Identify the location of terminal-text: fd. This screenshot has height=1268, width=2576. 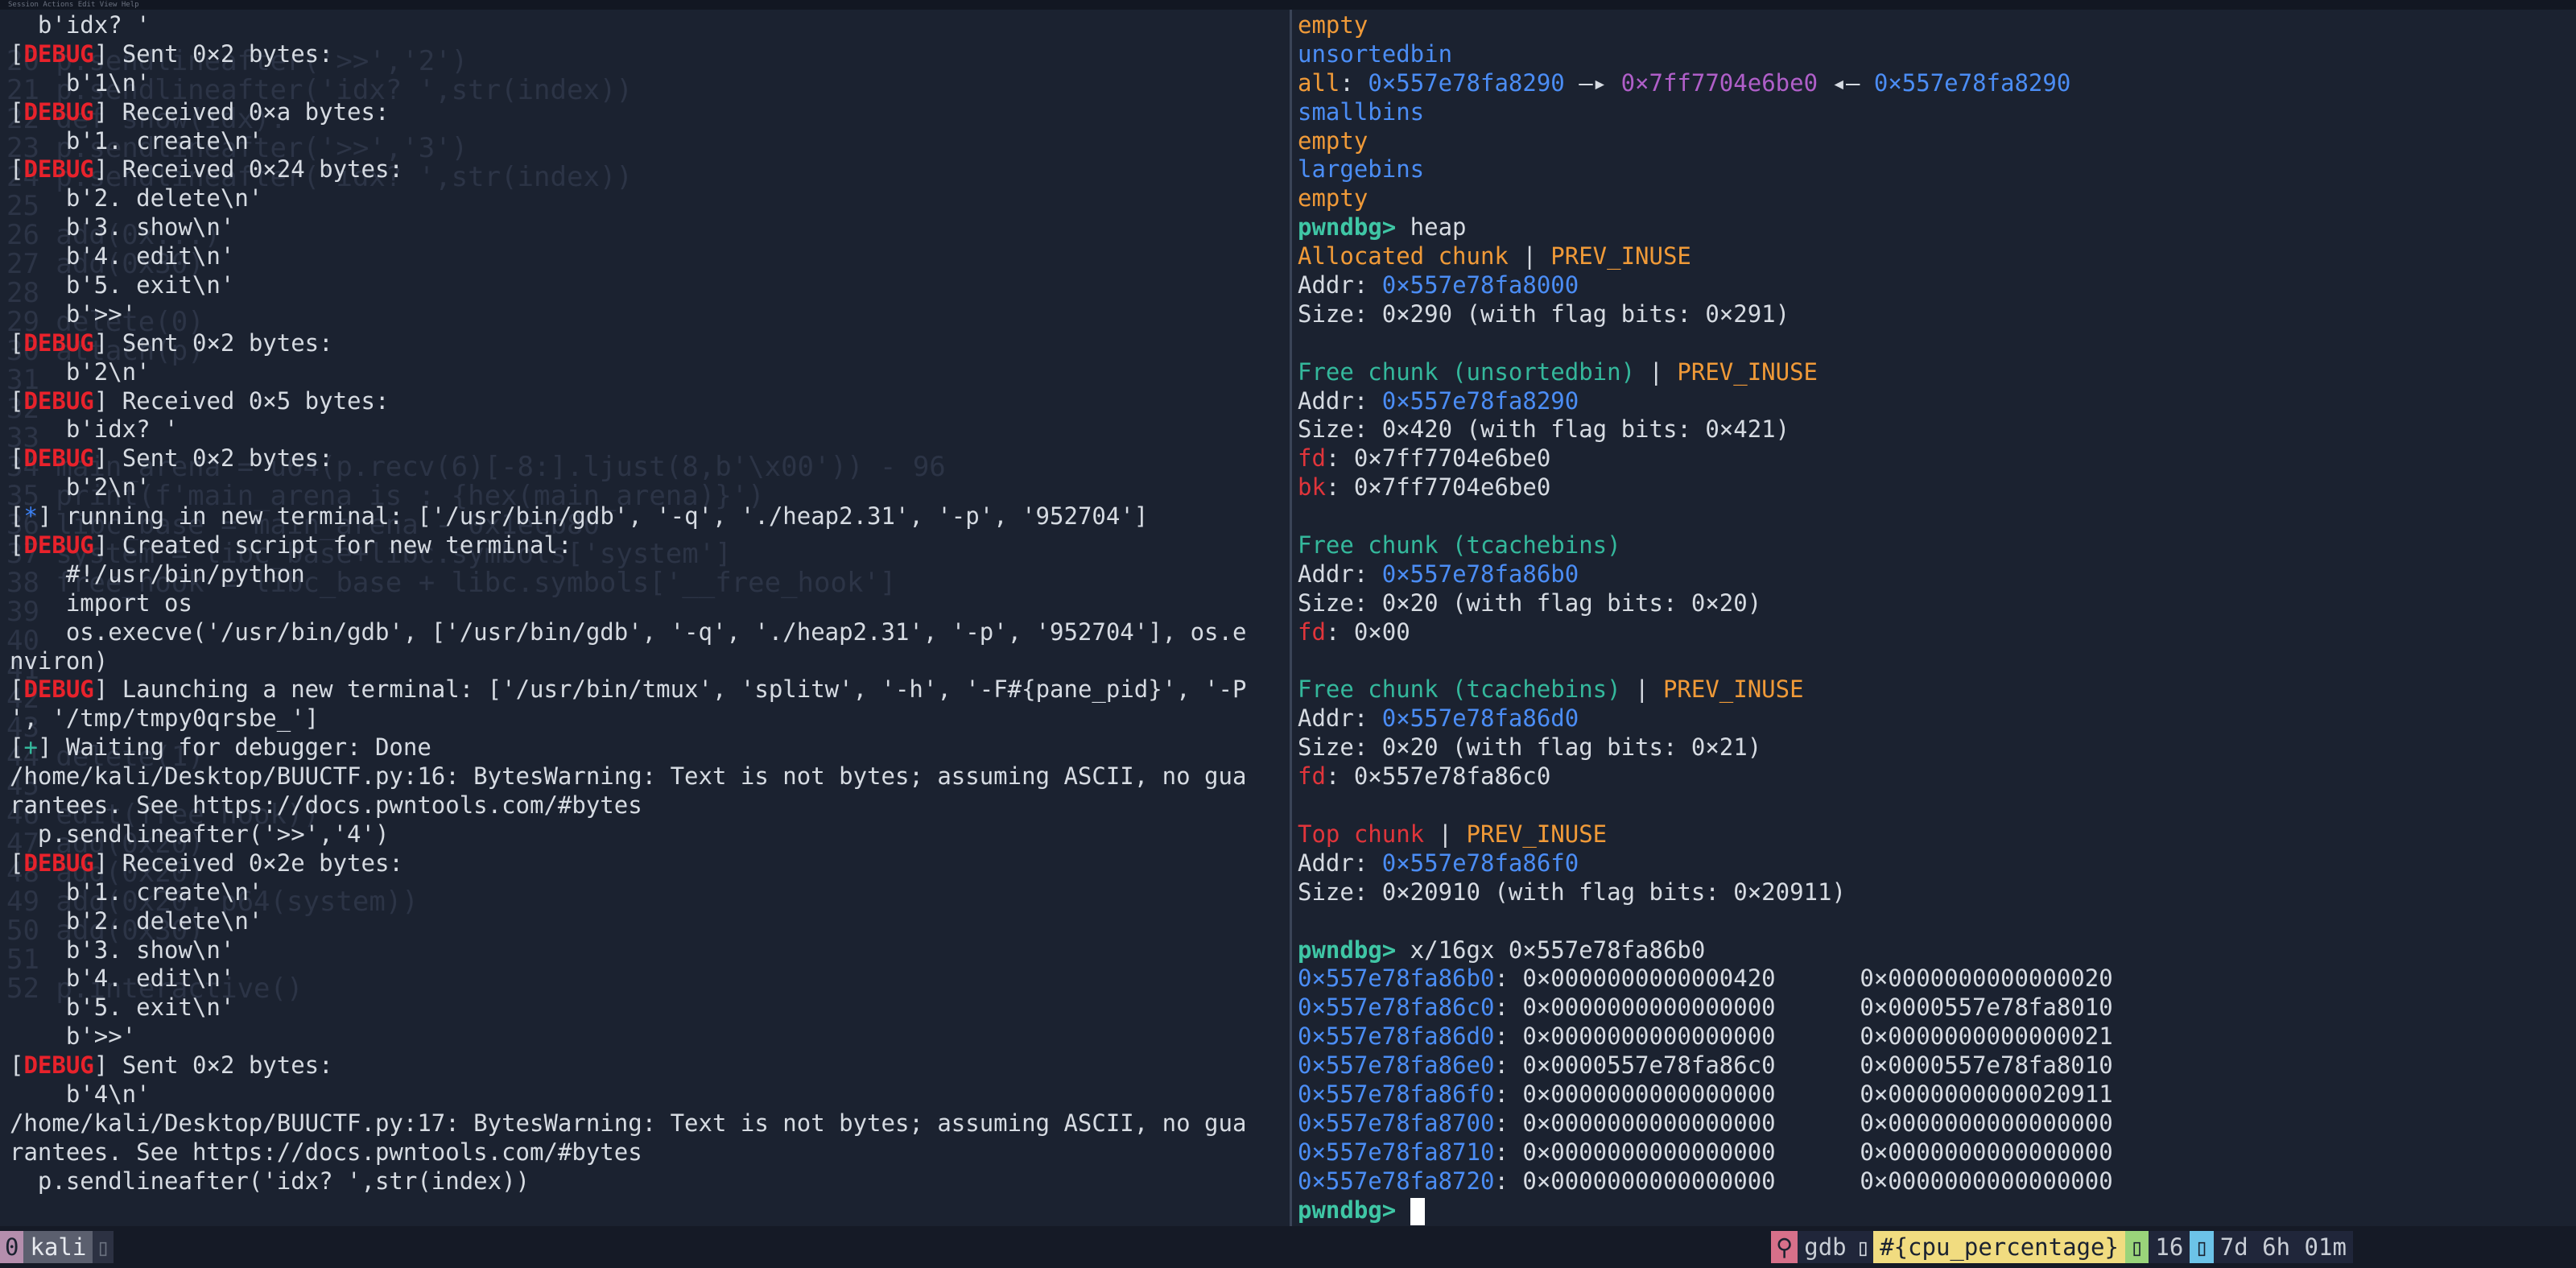
(1312, 631).